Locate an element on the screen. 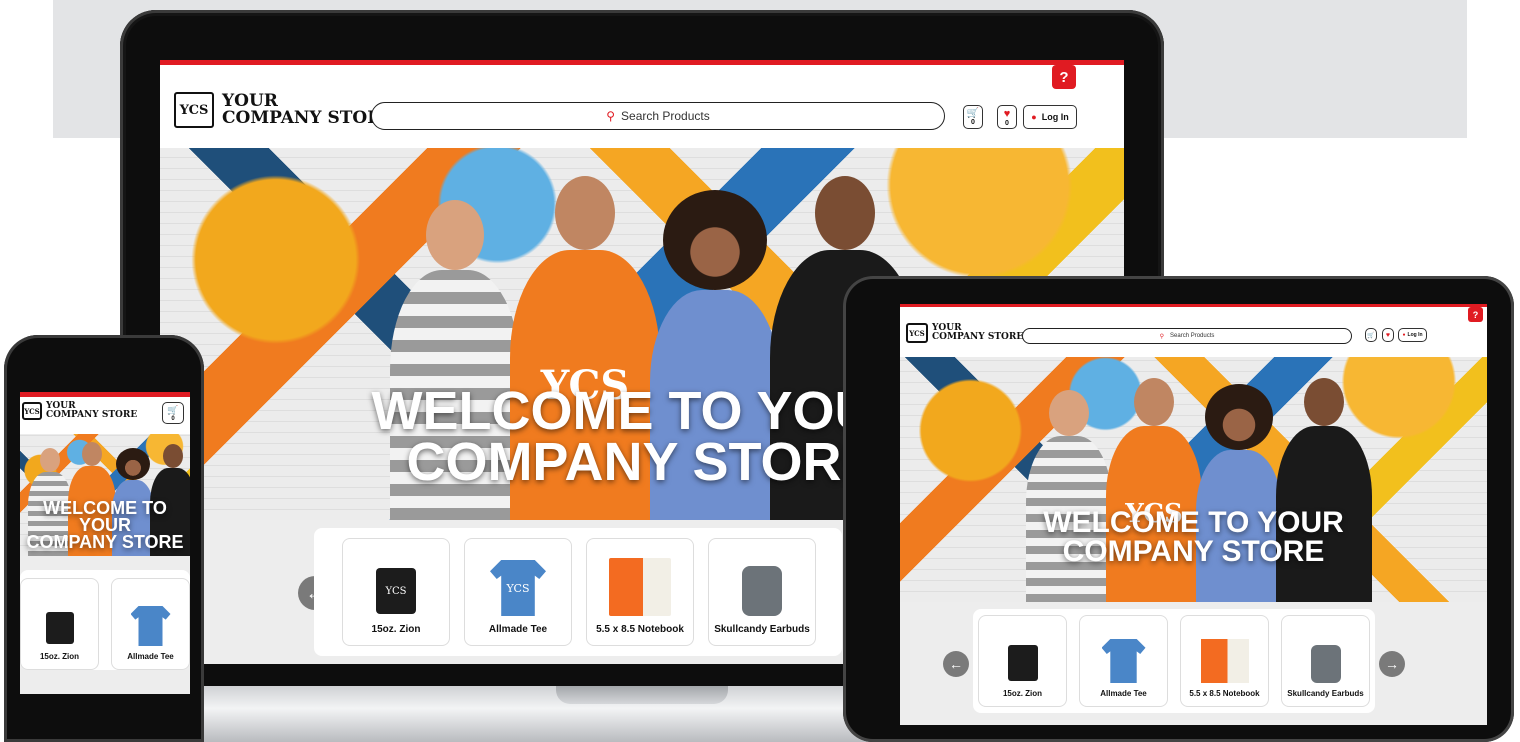 This screenshot has height=742, width=1520. hero-banner: WELCOME TO YOUR COMPANY STORE is located at coordinates (105, 495).